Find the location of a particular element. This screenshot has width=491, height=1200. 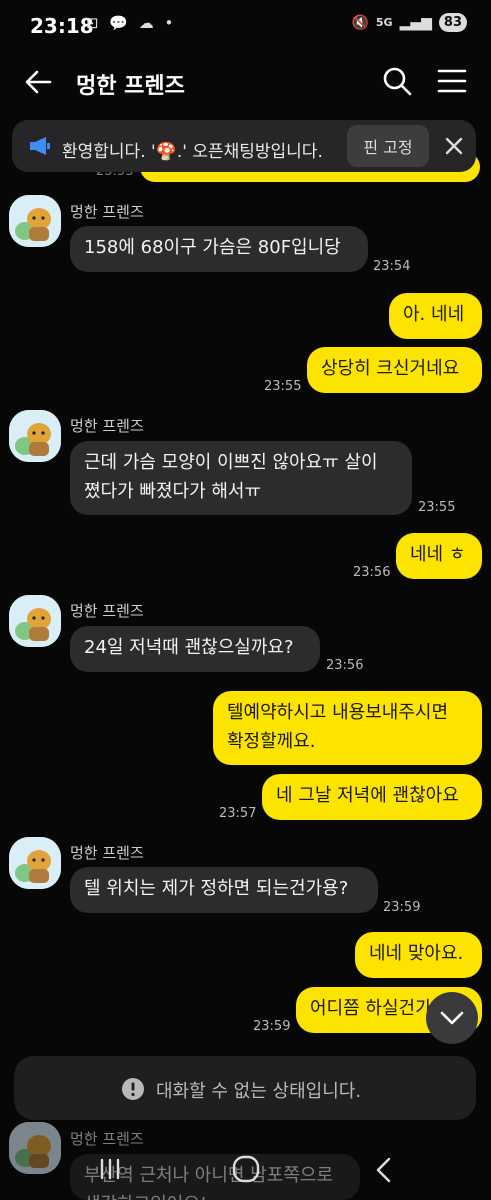

back-nav-icon is located at coordinates (383, 1170).